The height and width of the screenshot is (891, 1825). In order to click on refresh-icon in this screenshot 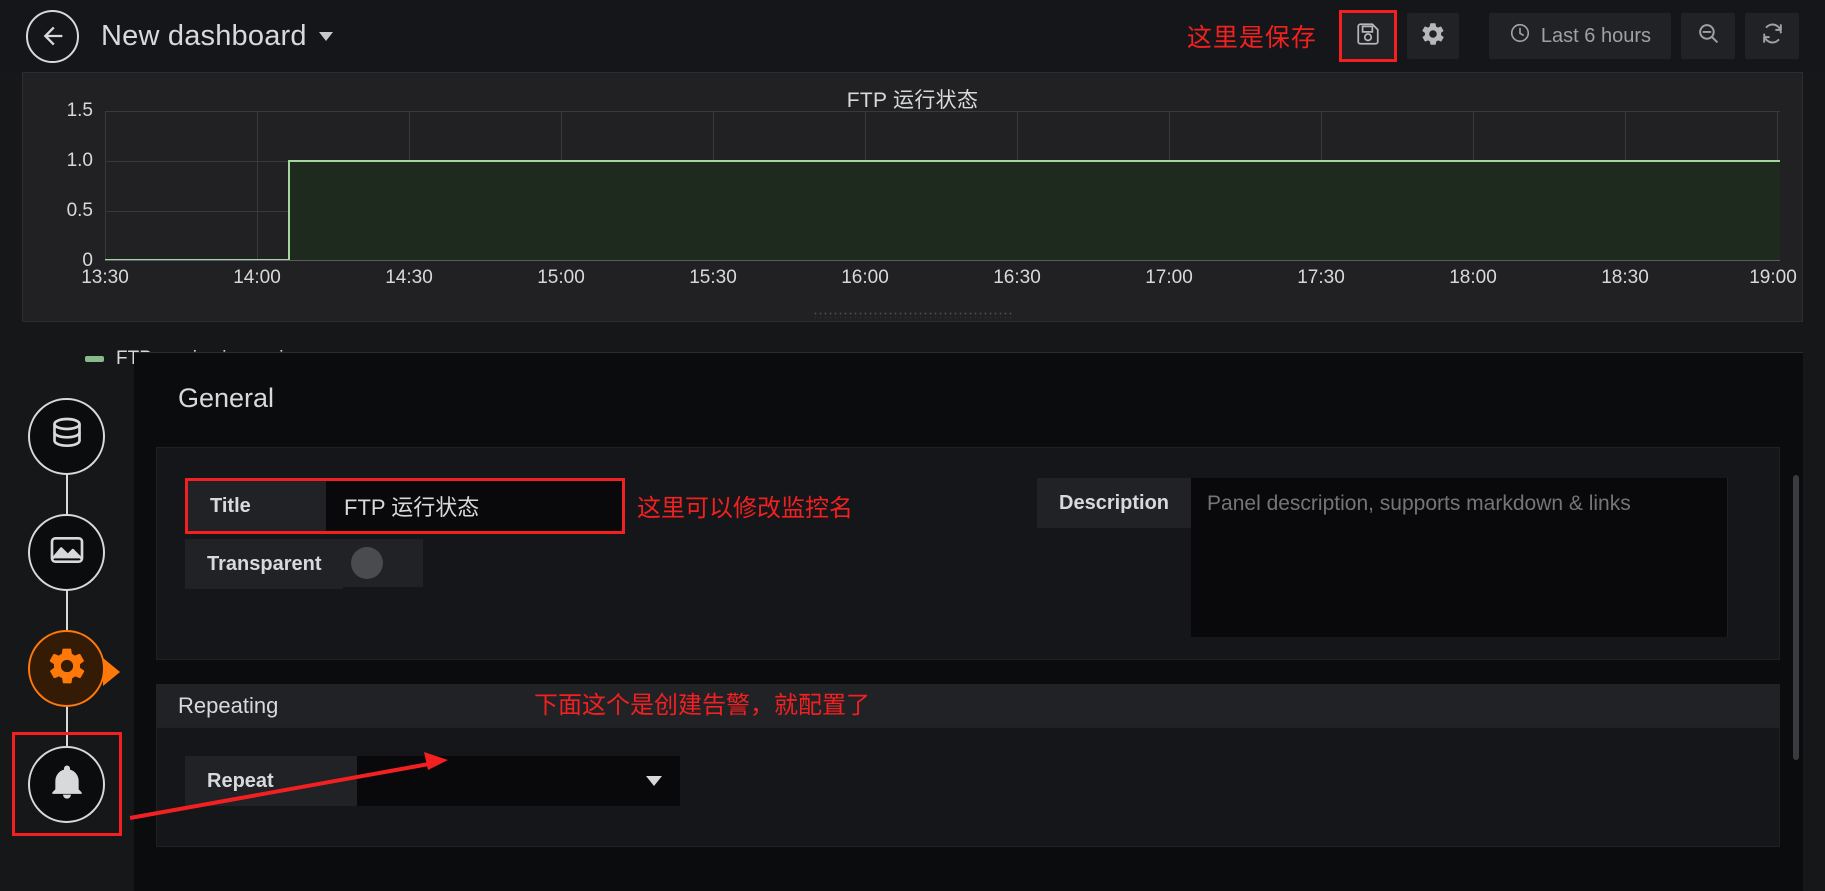, I will do `click(1772, 36)`.